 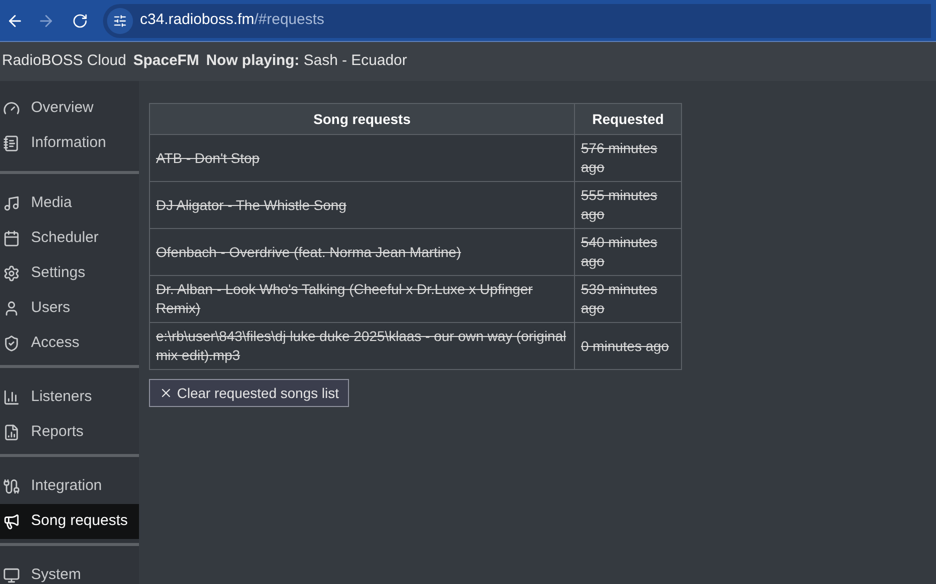 What do you see at coordinates (11, 486) in the screenshot?
I see `cable-icon` at bounding box center [11, 486].